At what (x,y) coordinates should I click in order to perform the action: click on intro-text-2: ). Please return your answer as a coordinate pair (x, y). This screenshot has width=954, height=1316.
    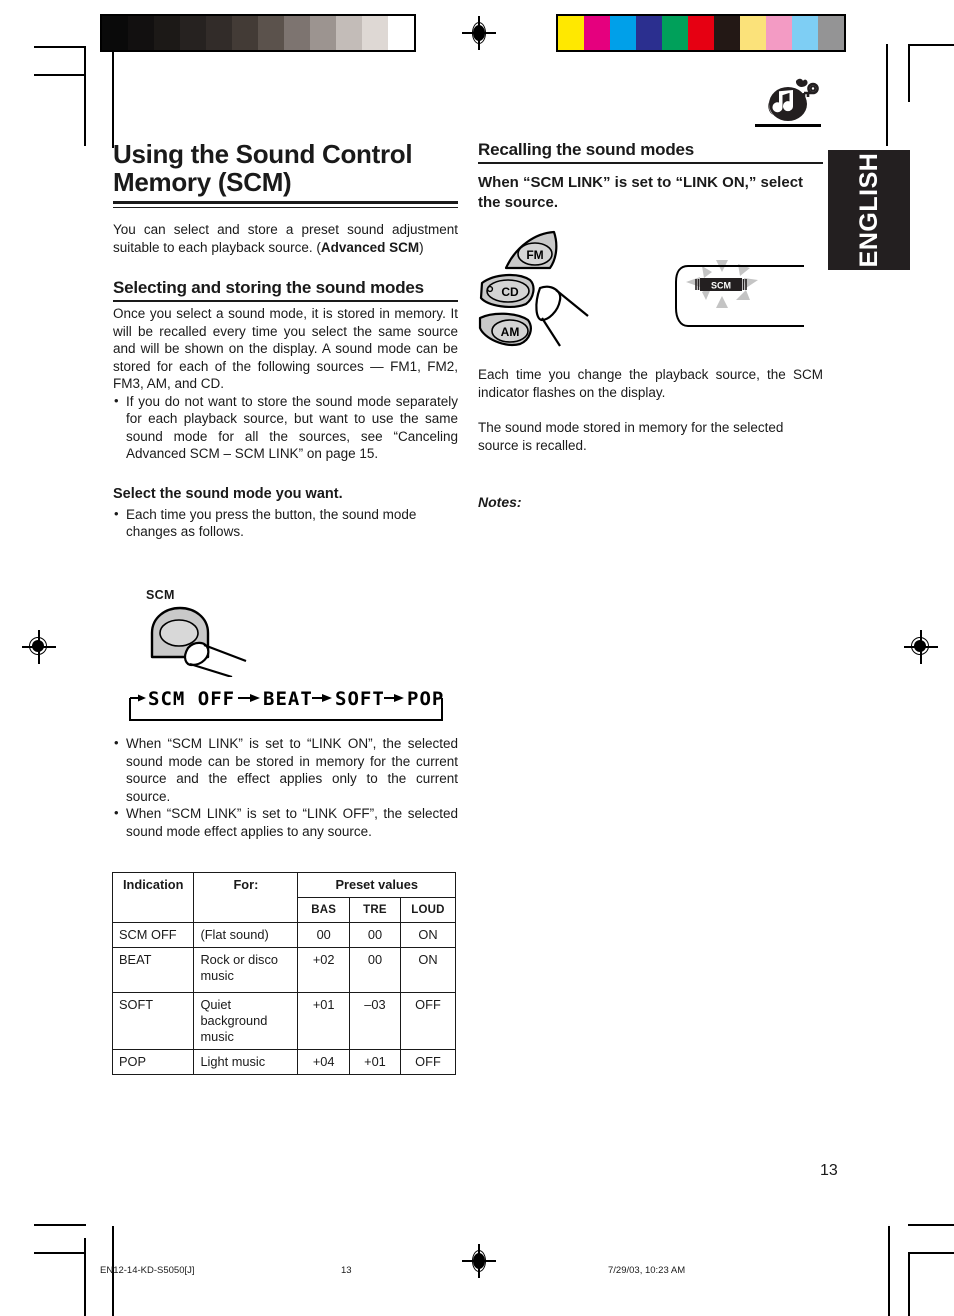
    Looking at the image, I should click on (421, 247).